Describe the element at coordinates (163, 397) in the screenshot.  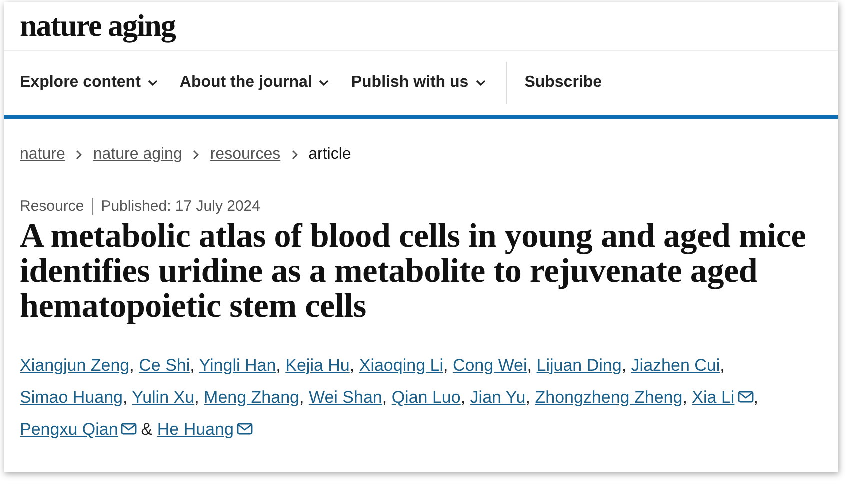
I see `author-link: Yulin Xu` at that location.